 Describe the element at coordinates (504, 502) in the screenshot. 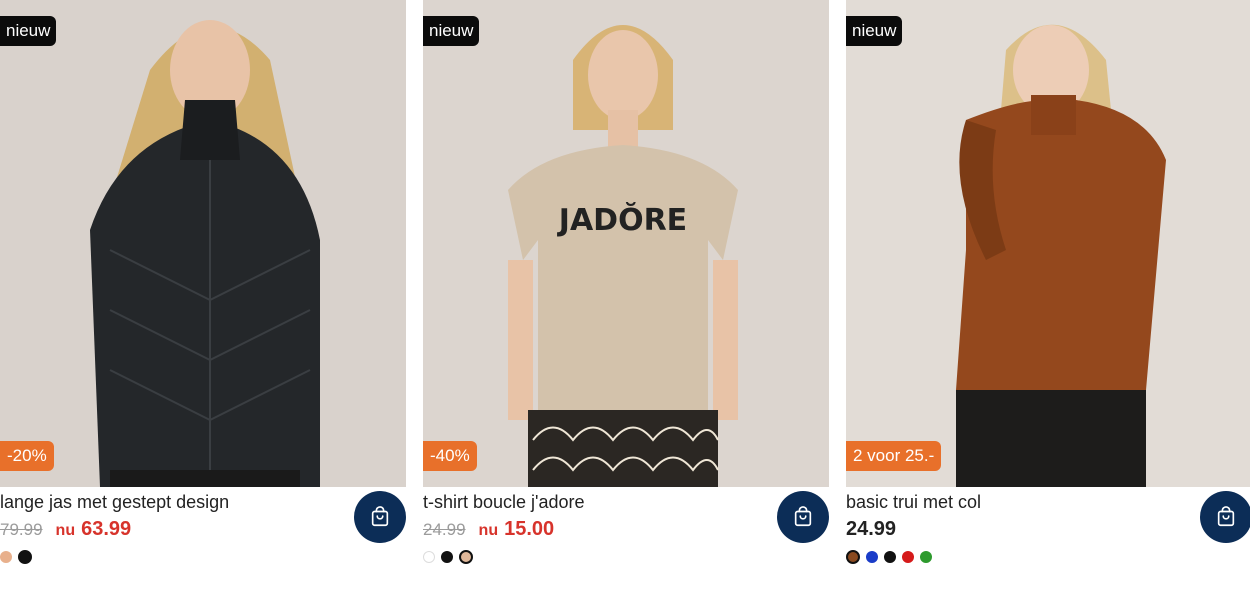

I see `product-title: t-shirt boucle j'adore` at that location.